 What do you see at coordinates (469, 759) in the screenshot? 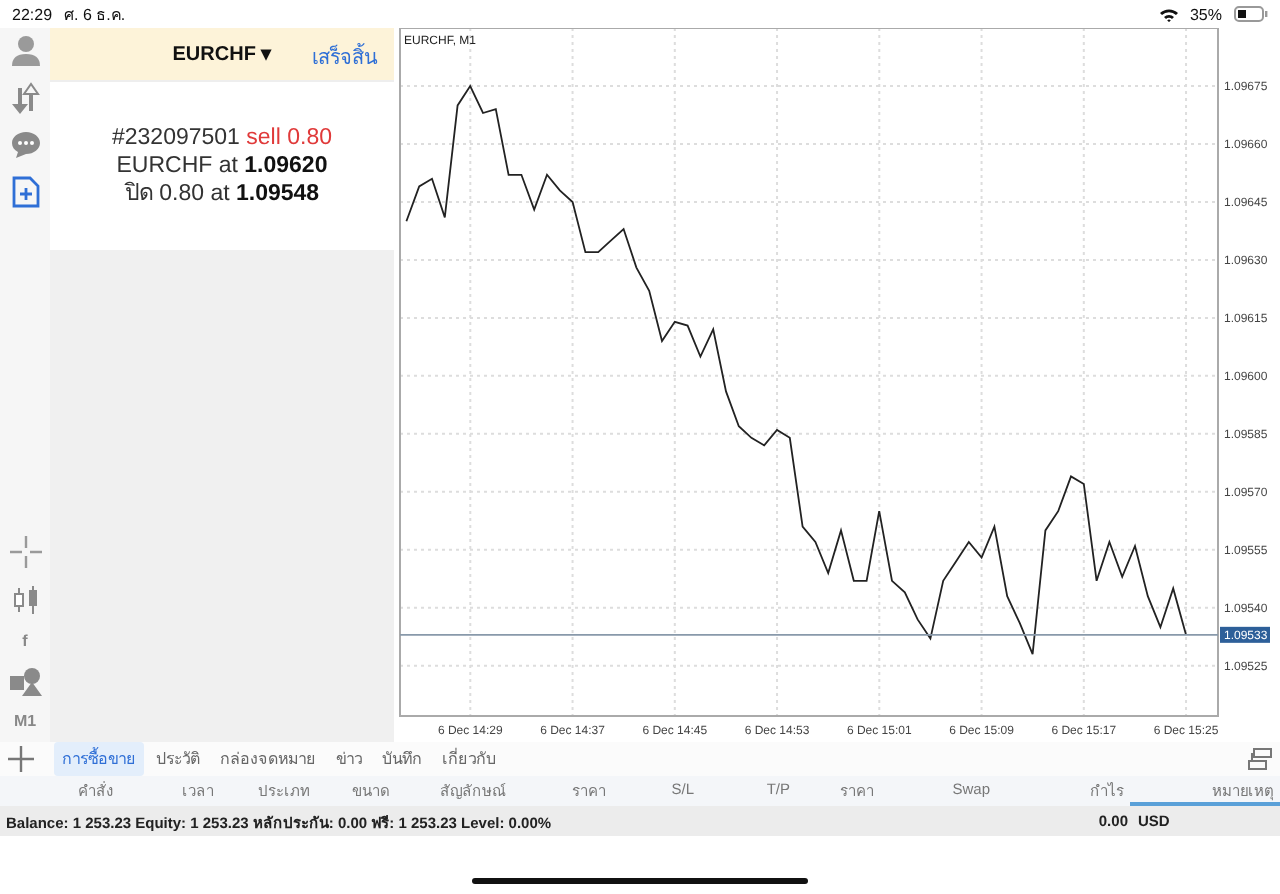
I see `tab: เกี่ยวกับ` at bounding box center [469, 759].